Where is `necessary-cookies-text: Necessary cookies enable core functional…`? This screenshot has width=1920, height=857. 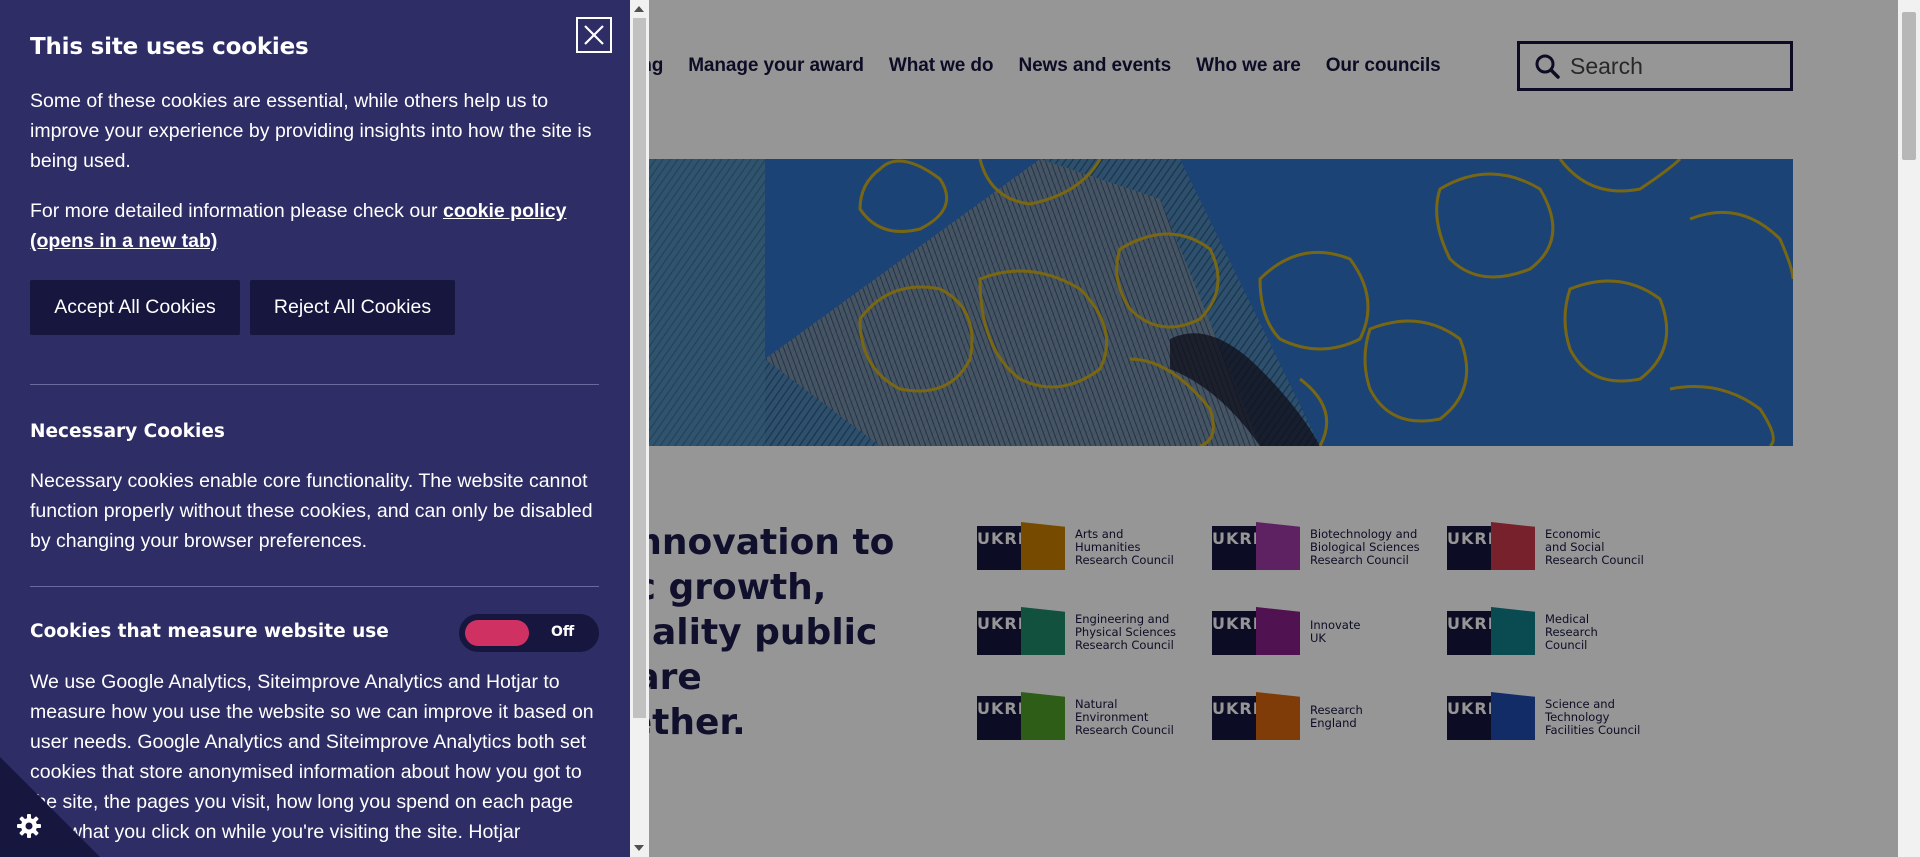 necessary-cookies-text: Necessary cookies enable core functional… is located at coordinates (311, 511).